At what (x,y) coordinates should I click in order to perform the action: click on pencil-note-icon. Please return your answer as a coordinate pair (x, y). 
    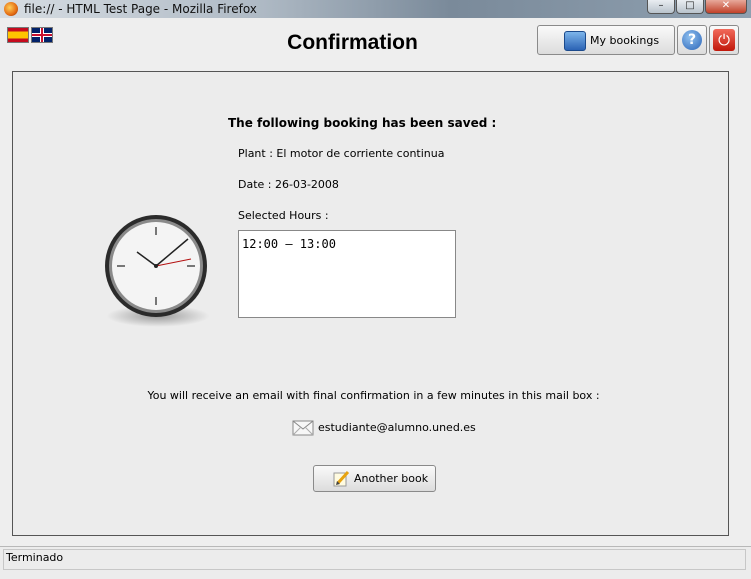
    Looking at the image, I should click on (341, 478).